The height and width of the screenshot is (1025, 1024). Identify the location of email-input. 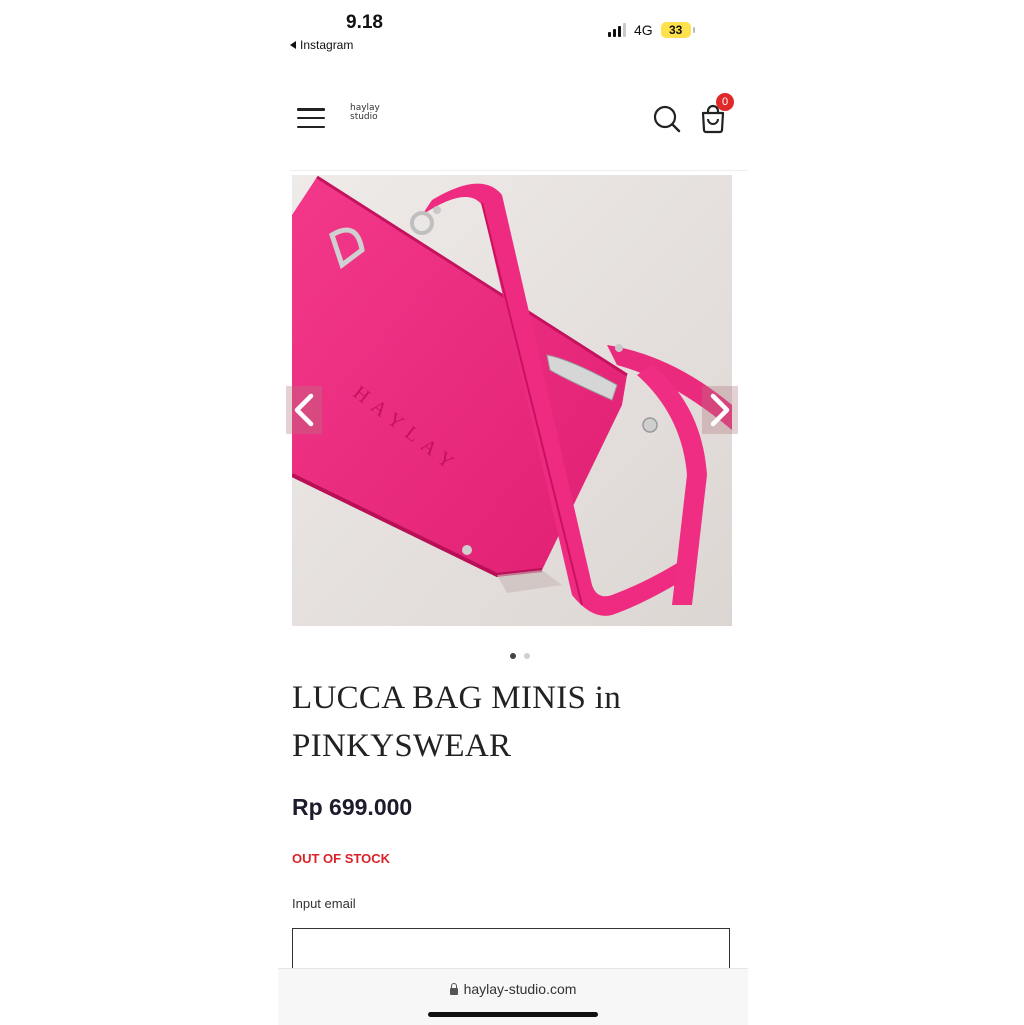
(511, 948).